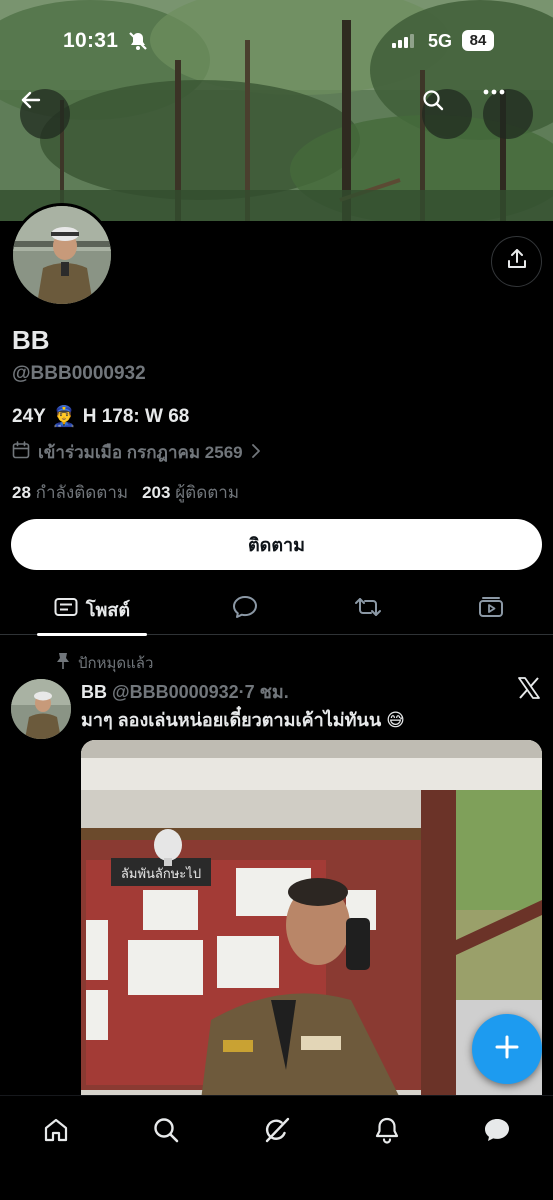 The image size is (553, 1200). Describe the element at coordinates (63, 663) in the screenshot. I see `pin-icon` at that location.